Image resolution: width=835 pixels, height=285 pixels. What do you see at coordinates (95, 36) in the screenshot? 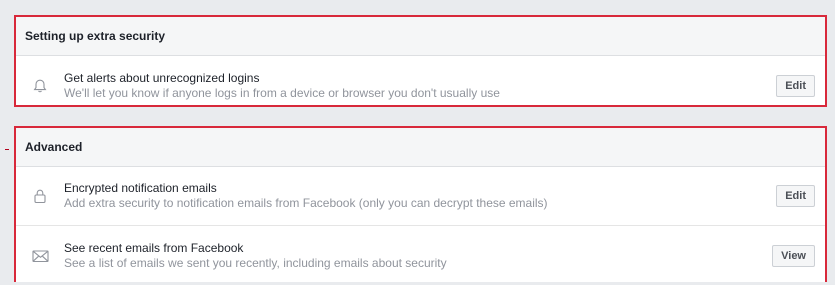
I see `section-title: Setting up extra security` at bounding box center [95, 36].